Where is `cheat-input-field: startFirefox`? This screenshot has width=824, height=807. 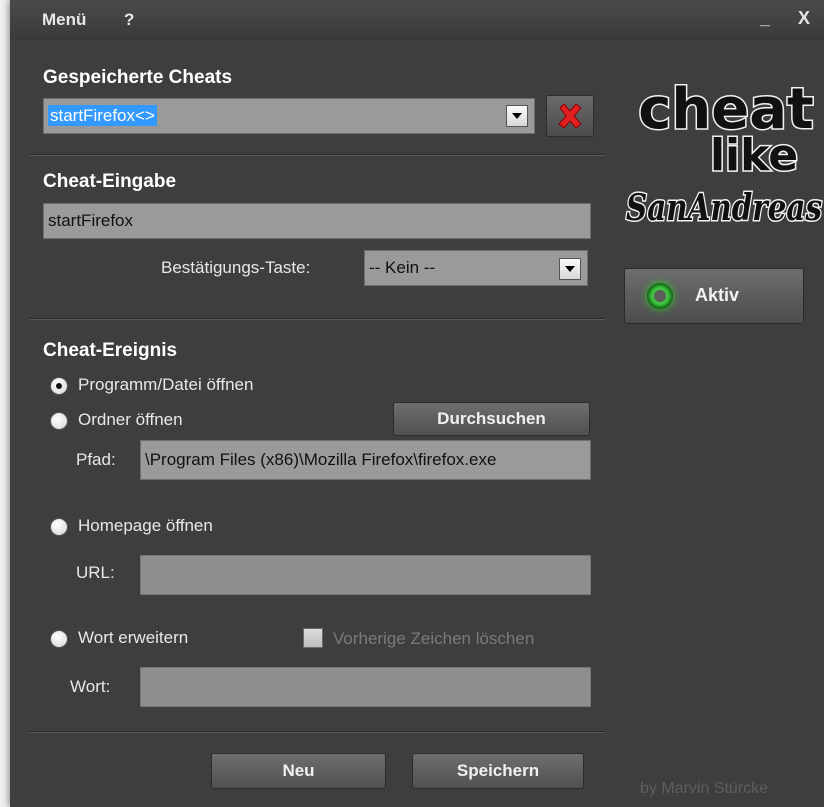 cheat-input-field: startFirefox is located at coordinates (317, 221).